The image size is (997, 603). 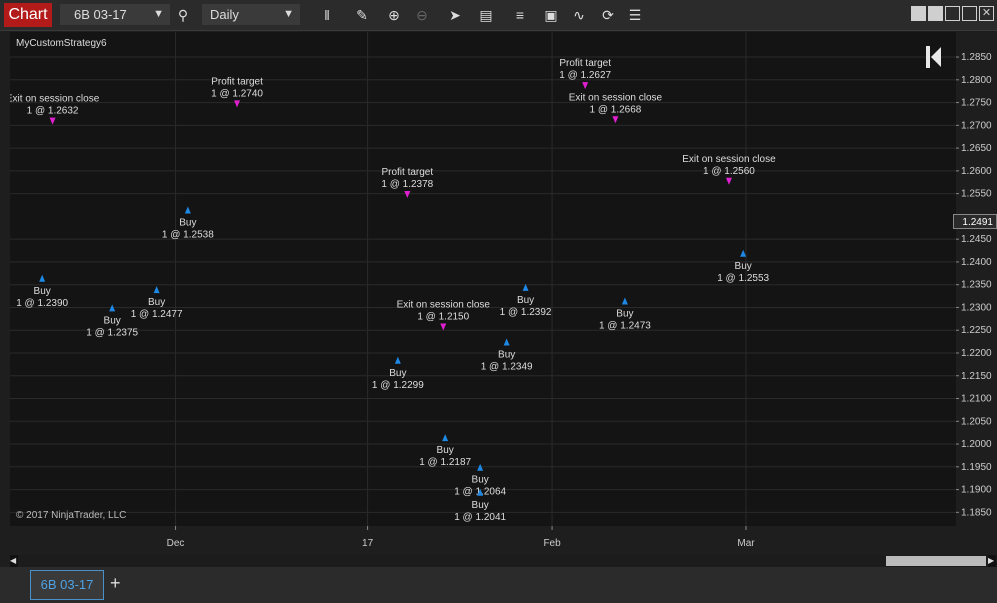 I want to click on pencil-icon: ✎, so click(x=362, y=15).